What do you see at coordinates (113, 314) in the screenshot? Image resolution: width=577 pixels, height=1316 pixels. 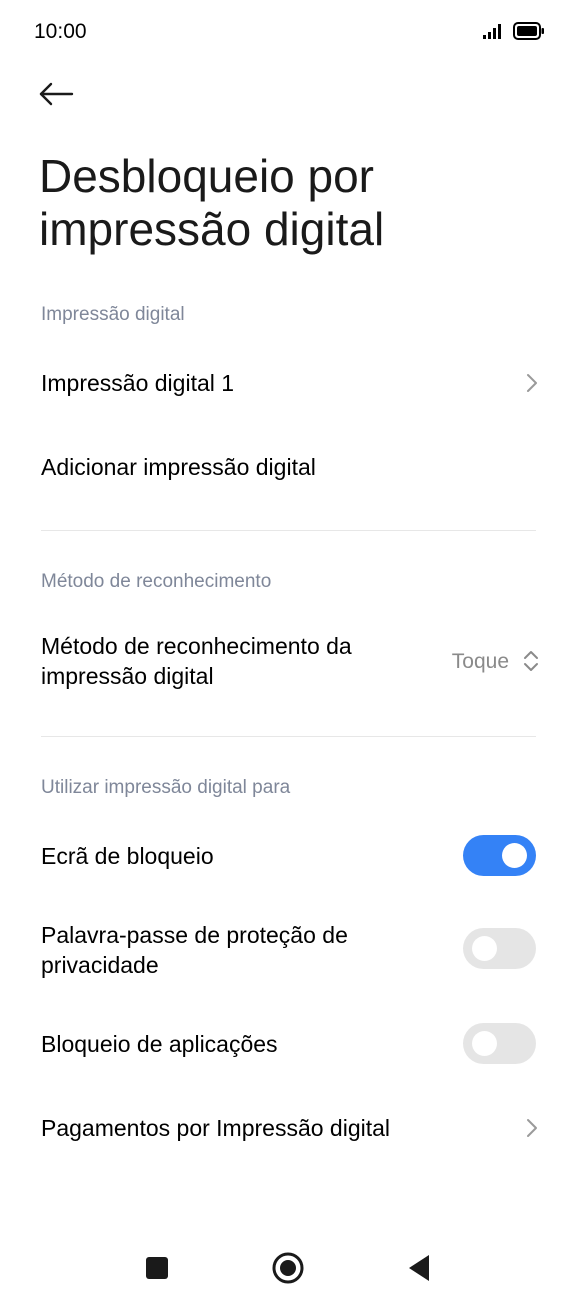 I see `section-header-fingerprint: Impressão digital` at bounding box center [113, 314].